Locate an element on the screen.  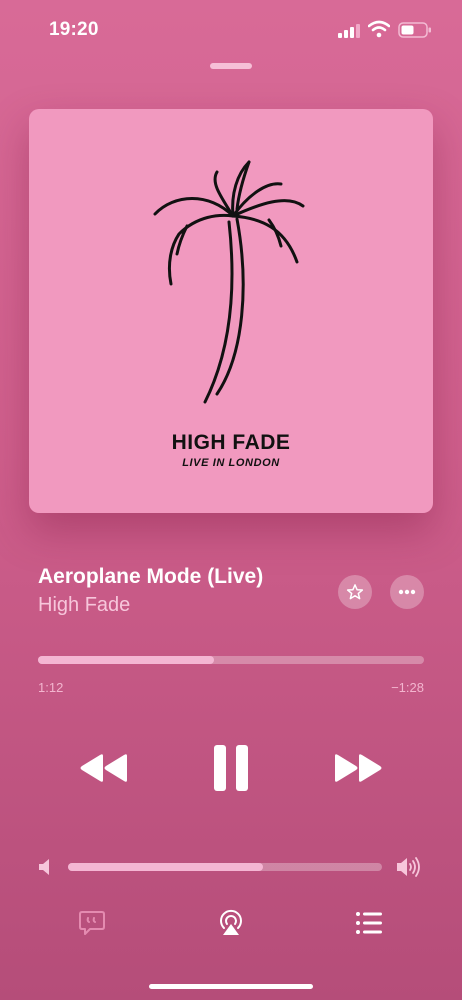
pause-icon is located at coordinates (231, 768).